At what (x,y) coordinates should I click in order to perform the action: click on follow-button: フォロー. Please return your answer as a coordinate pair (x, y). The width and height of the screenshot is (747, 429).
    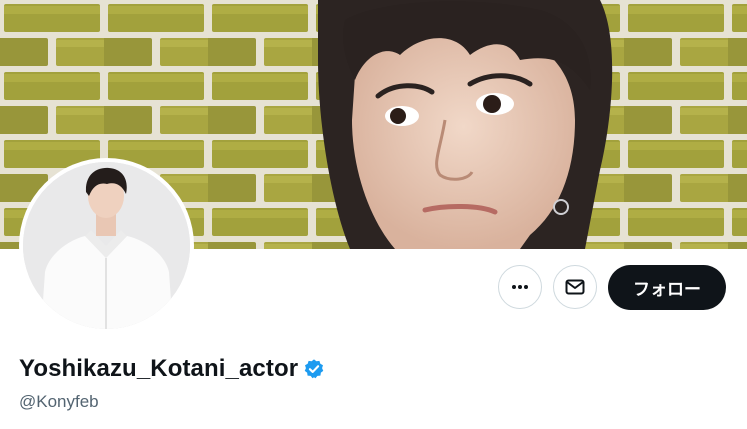
    Looking at the image, I should click on (667, 287).